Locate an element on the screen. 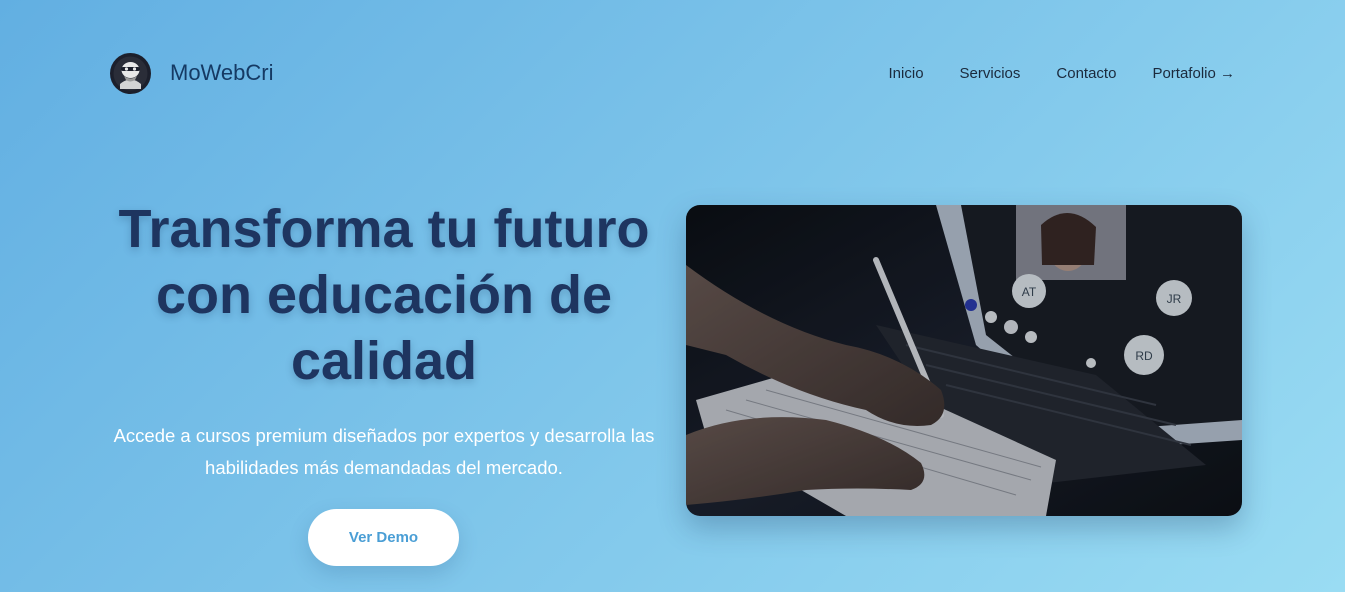 The width and height of the screenshot is (1345, 592). nav-link-inicio: Inicio is located at coordinates (906, 73).